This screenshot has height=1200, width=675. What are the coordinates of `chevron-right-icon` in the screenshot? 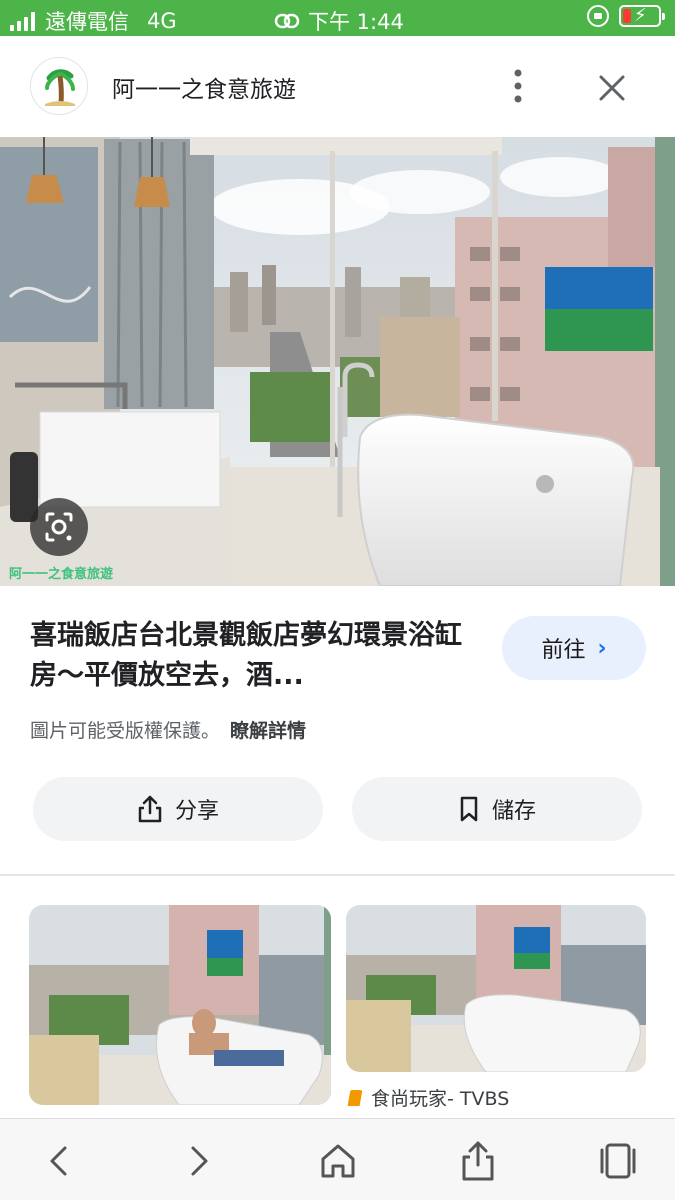 It's located at (199, 1161).